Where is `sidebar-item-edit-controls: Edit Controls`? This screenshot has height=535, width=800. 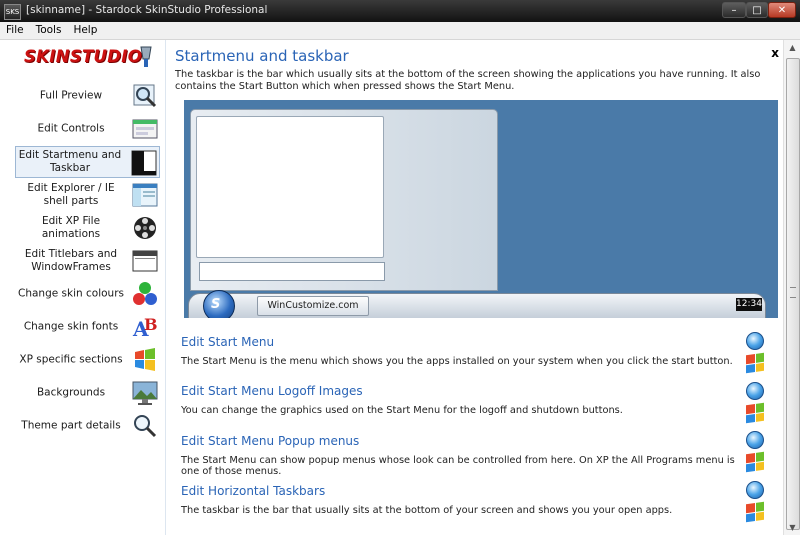 sidebar-item-edit-controls: Edit Controls is located at coordinates (87, 129).